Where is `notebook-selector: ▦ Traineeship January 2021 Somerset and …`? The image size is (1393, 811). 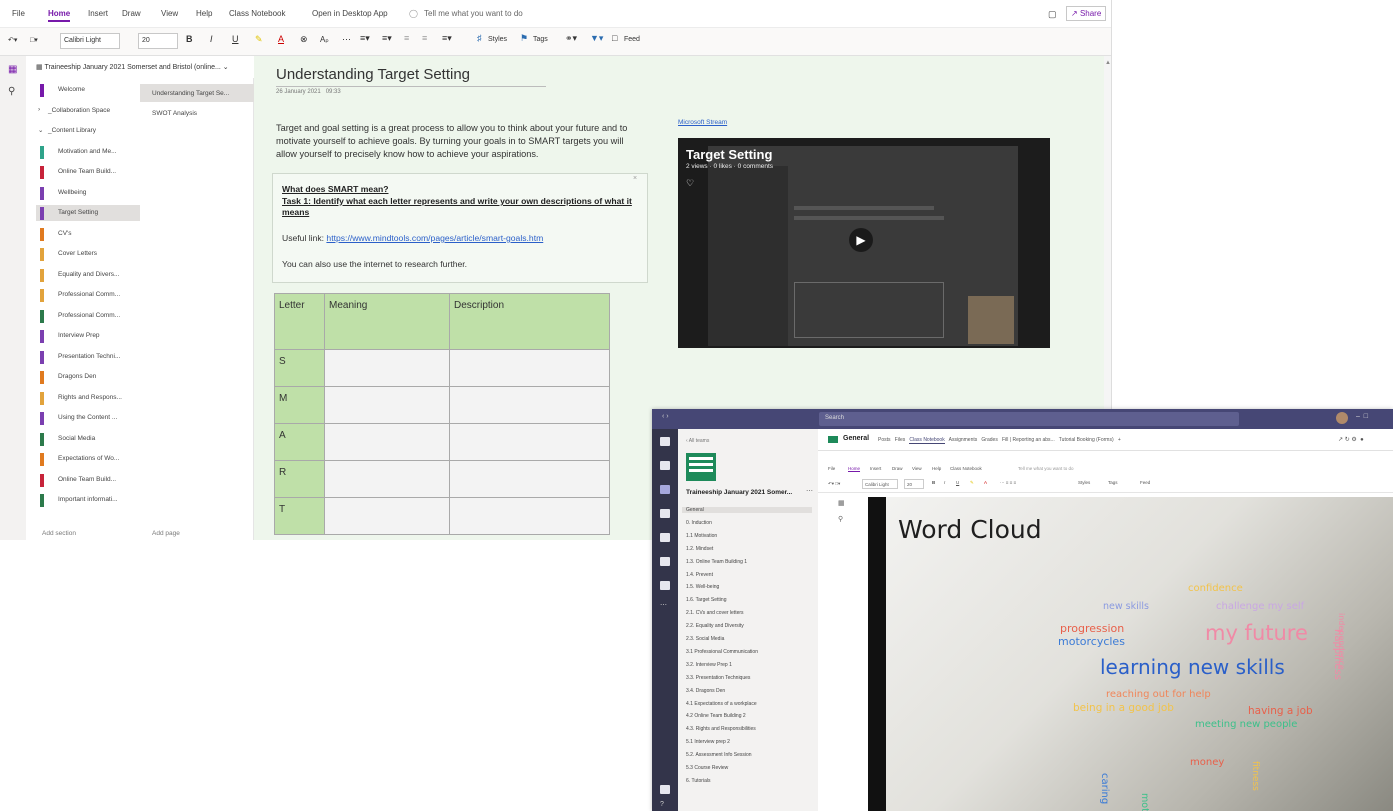 notebook-selector: ▦ Traineeship January 2021 Somerset and … is located at coordinates (140, 67).